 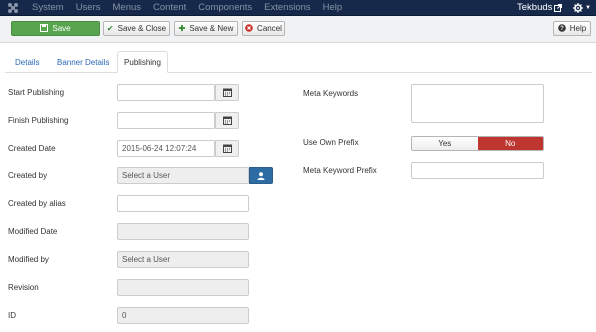 I want to click on start-publishing-calendar-button, so click(x=227, y=92).